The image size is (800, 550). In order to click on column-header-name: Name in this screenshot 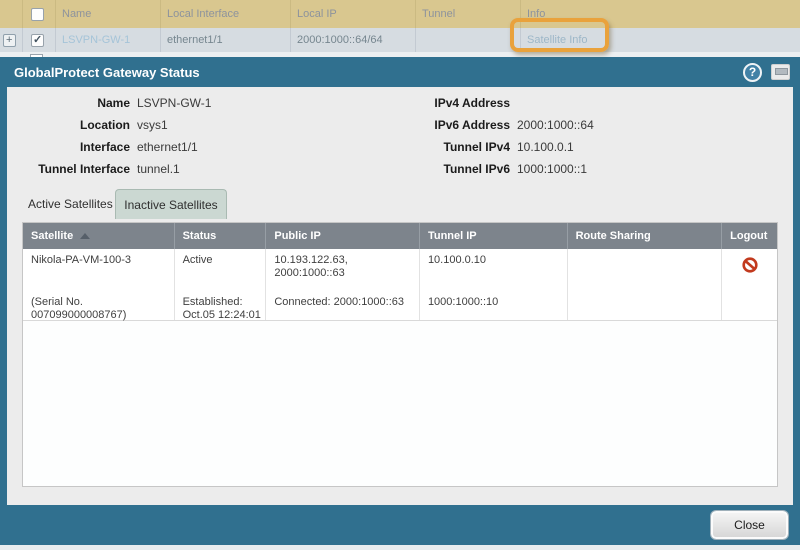, I will do `click(107, 14)`.